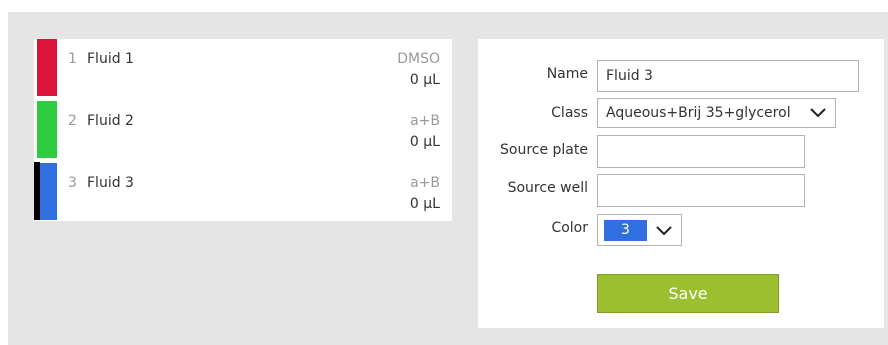  What do you see at coordinates (701, 151) in the screenshot?
I see `source-plate-input` at bounding box center [701, 151].